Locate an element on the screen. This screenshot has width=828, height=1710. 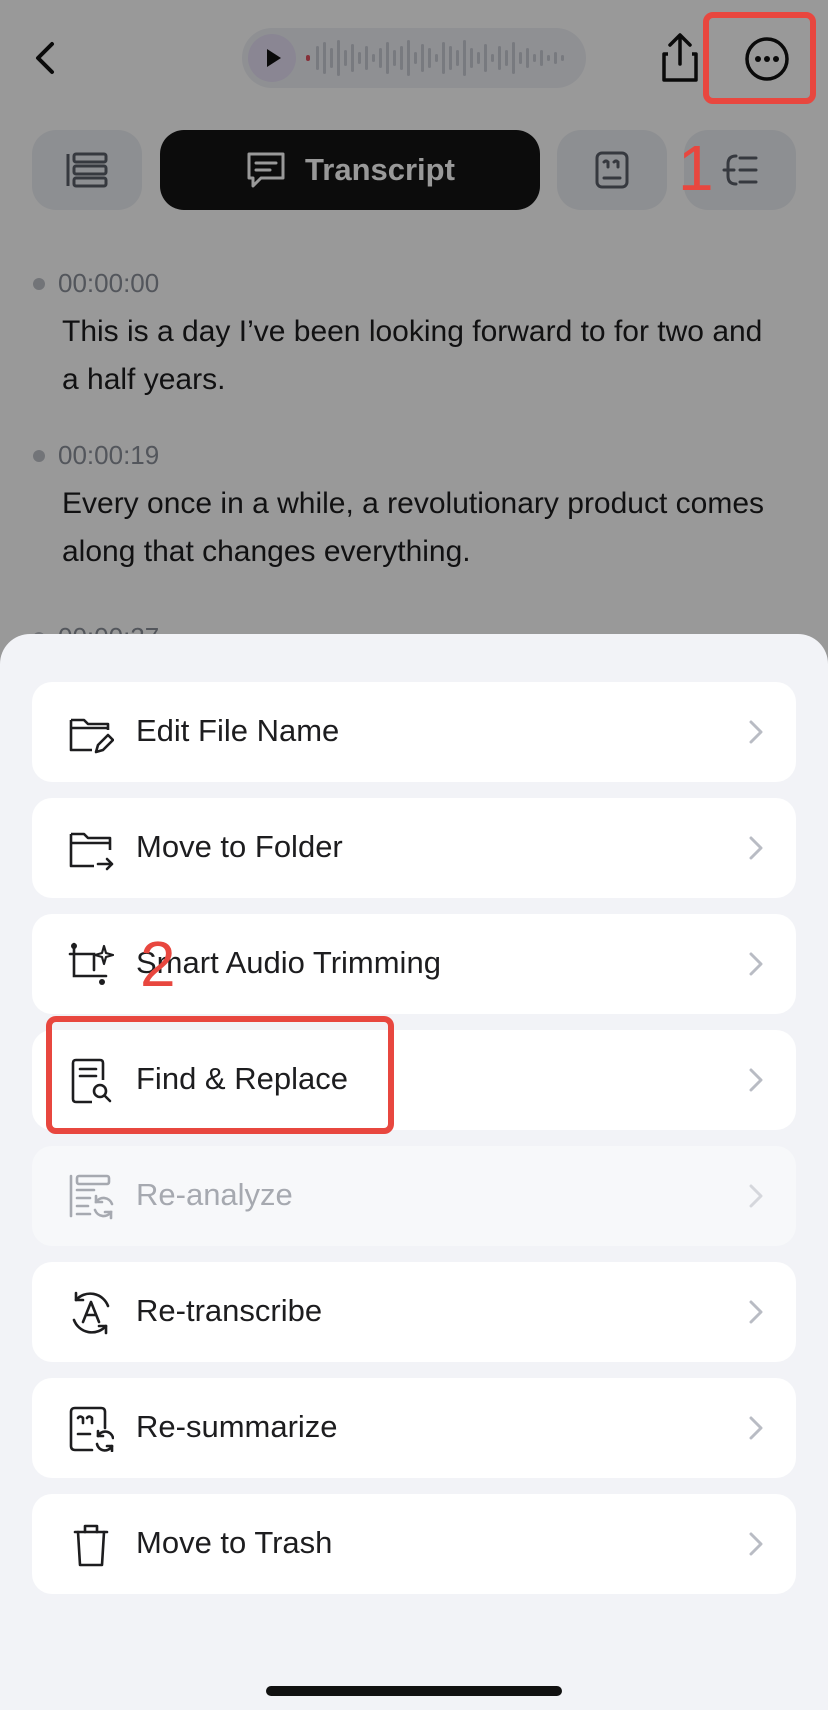
annotation-number-1: 1 is located at coordinates (696, 168).